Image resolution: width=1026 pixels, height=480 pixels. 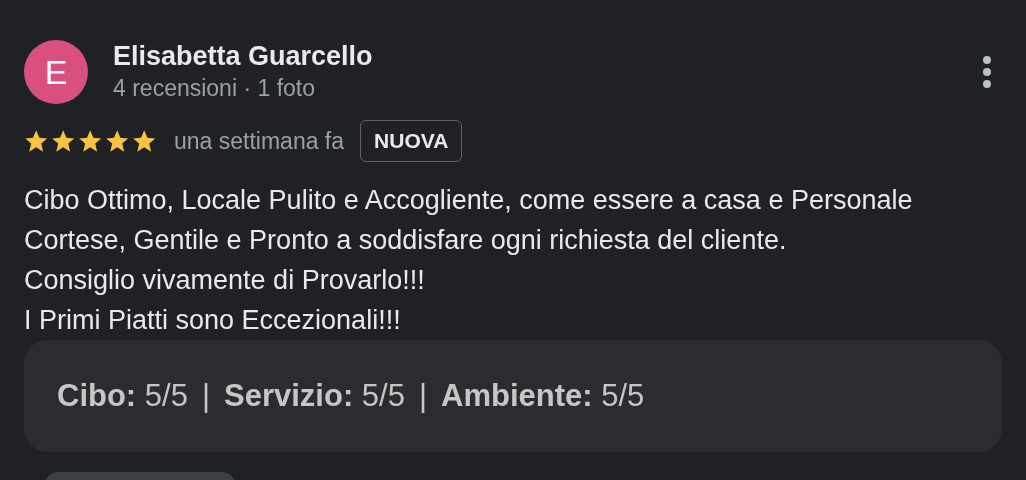 I want to click on sub-rating: Servizio: 5/5, so click(x=314, y=395).